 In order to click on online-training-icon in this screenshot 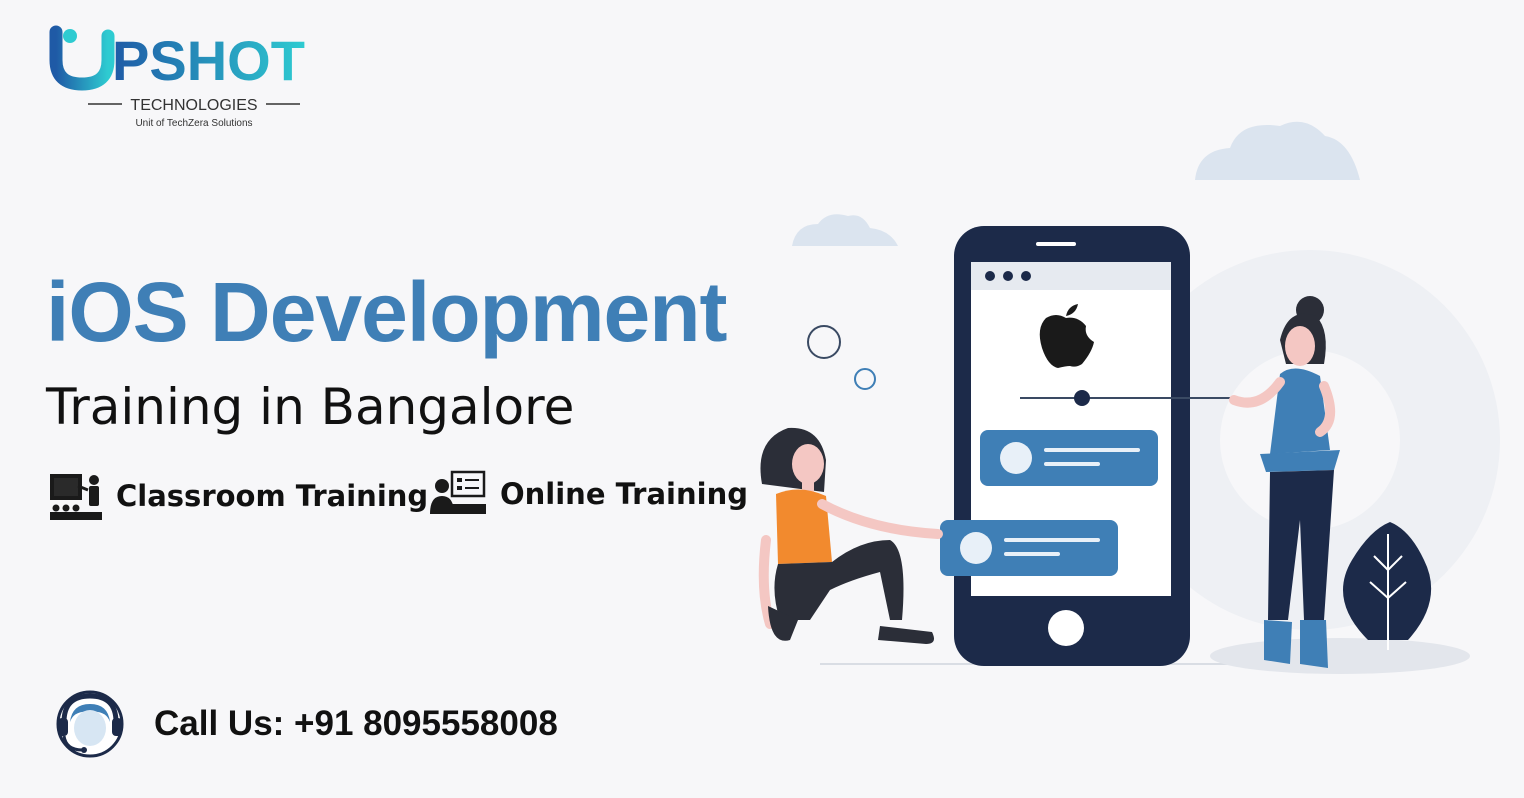, I will do `click(458, 492)`.